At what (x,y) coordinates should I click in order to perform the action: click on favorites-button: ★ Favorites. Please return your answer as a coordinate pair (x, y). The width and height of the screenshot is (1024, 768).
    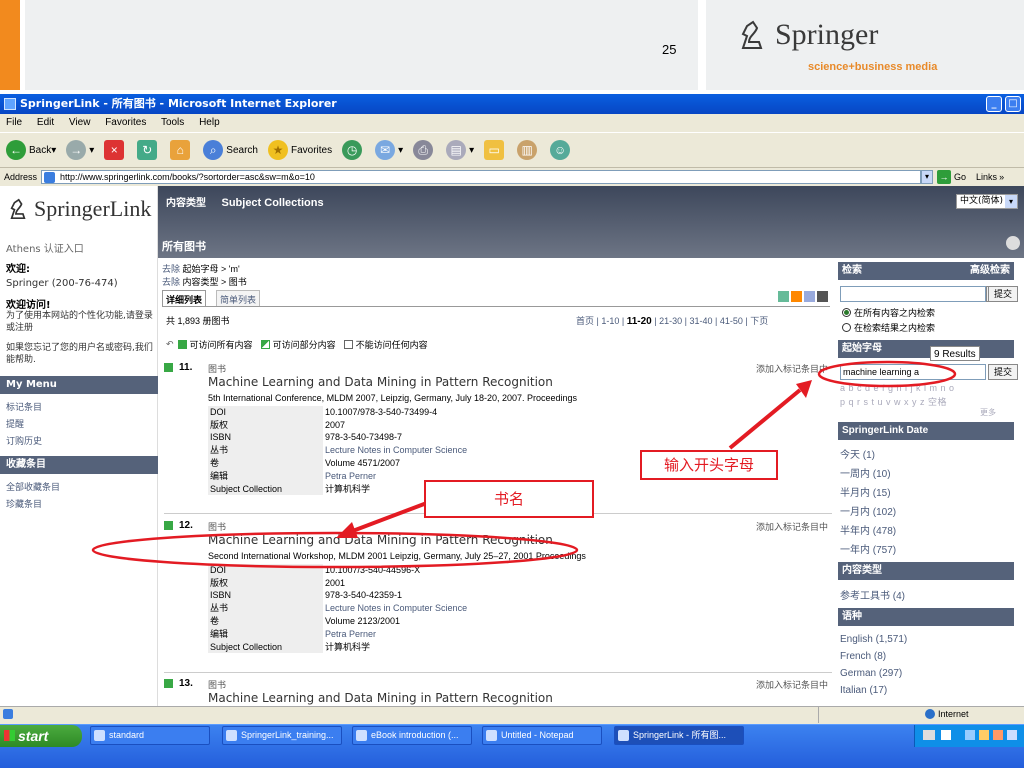
    Looking at the image, I should click on (299, 150).